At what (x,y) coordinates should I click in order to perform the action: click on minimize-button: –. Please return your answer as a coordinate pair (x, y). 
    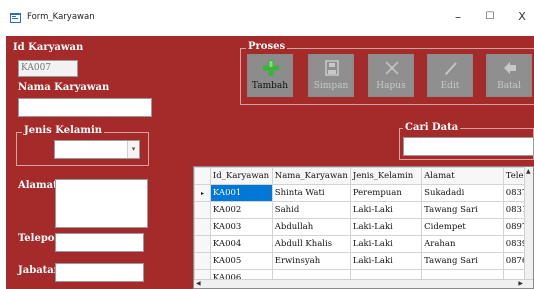
    Looking at the image, I should click on (458, 17).